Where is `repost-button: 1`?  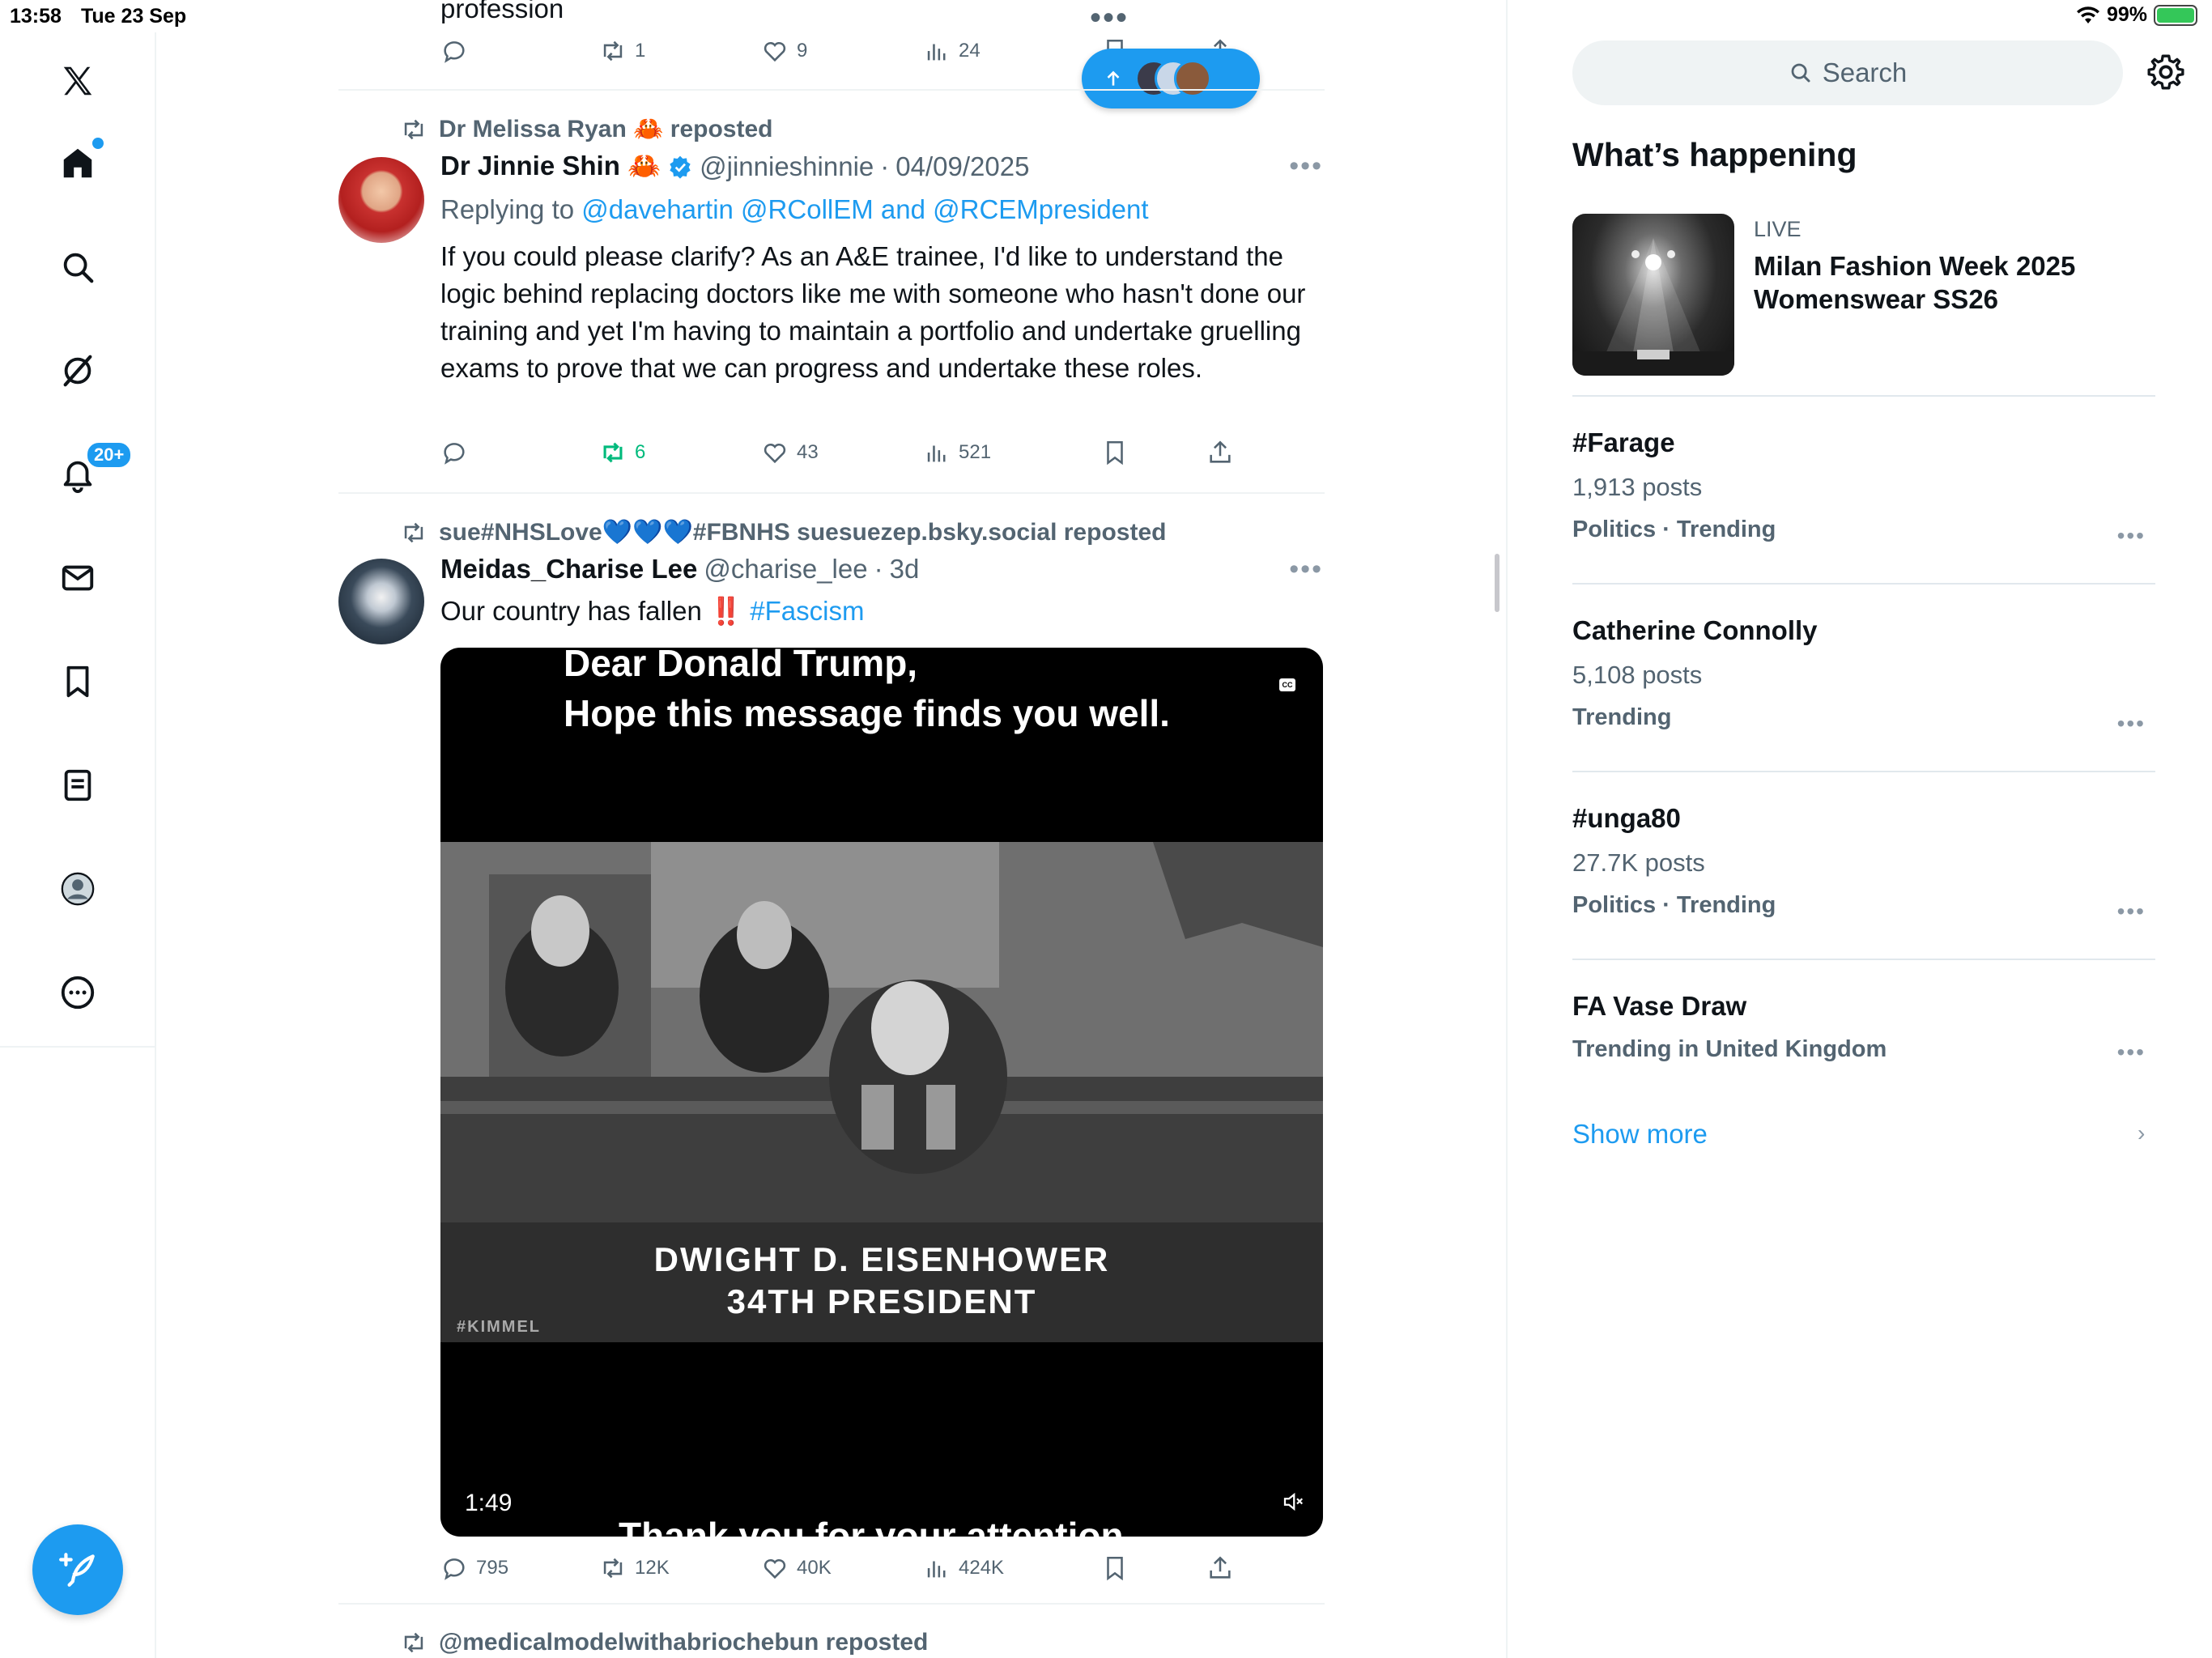
repost-button: 1 is located at coordinates (622, 51).